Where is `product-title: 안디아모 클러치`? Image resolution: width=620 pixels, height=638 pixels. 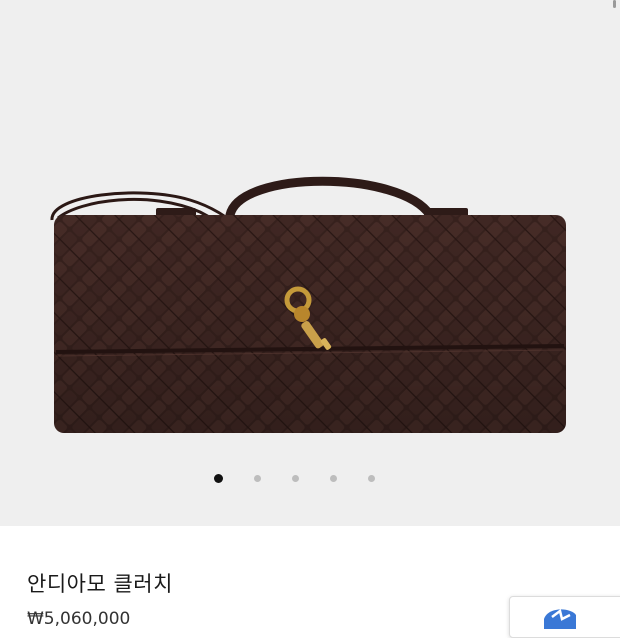 product-title: 안디아모 클러치 is located at coordinates (100, 584).